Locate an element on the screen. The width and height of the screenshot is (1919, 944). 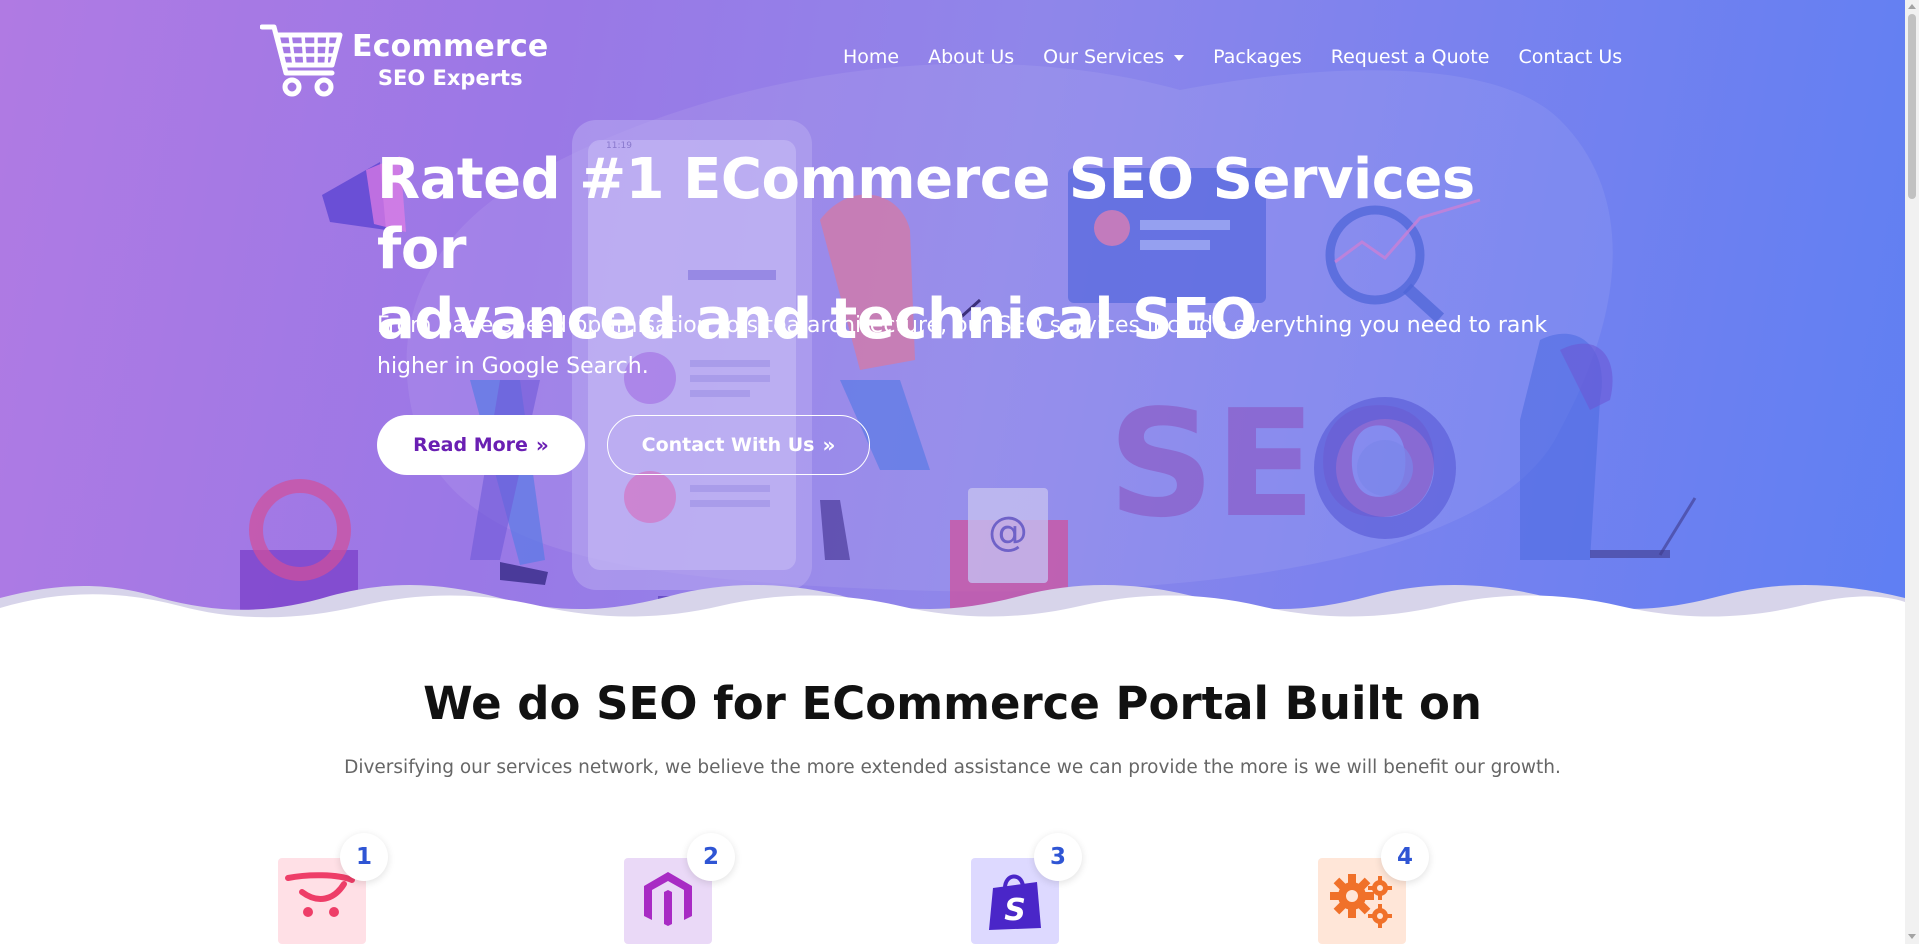
logo-subtitle: SEO Experts is located at coordinates (450, 77).